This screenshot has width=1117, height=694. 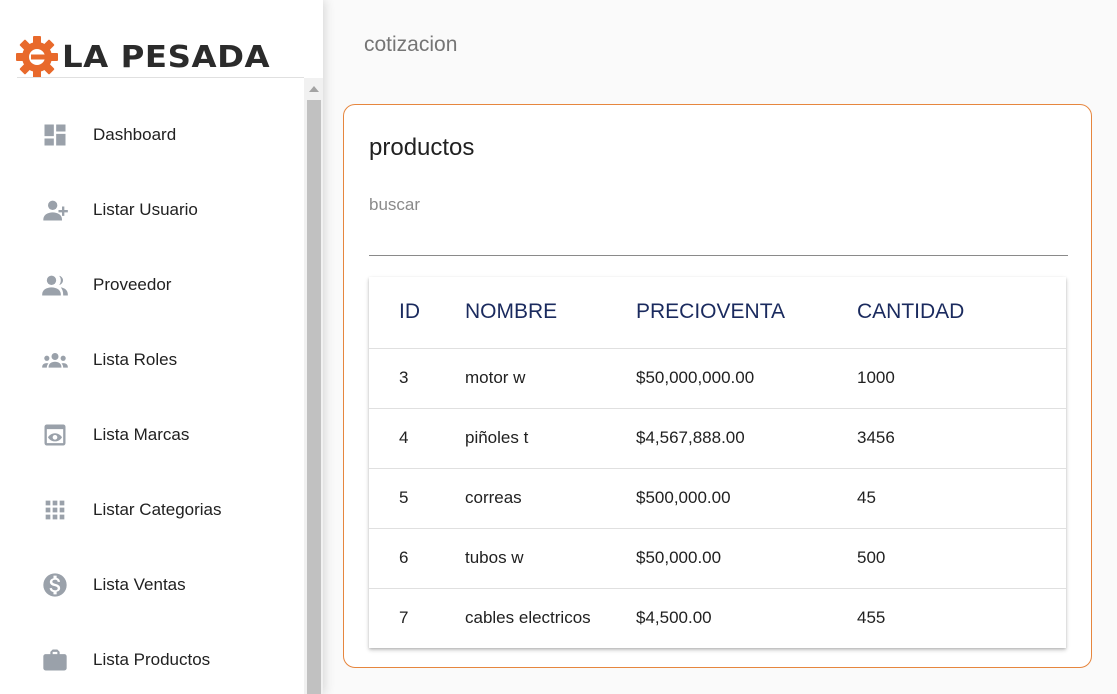 I want to click on dollar-icon, so click(x=55, y=585).